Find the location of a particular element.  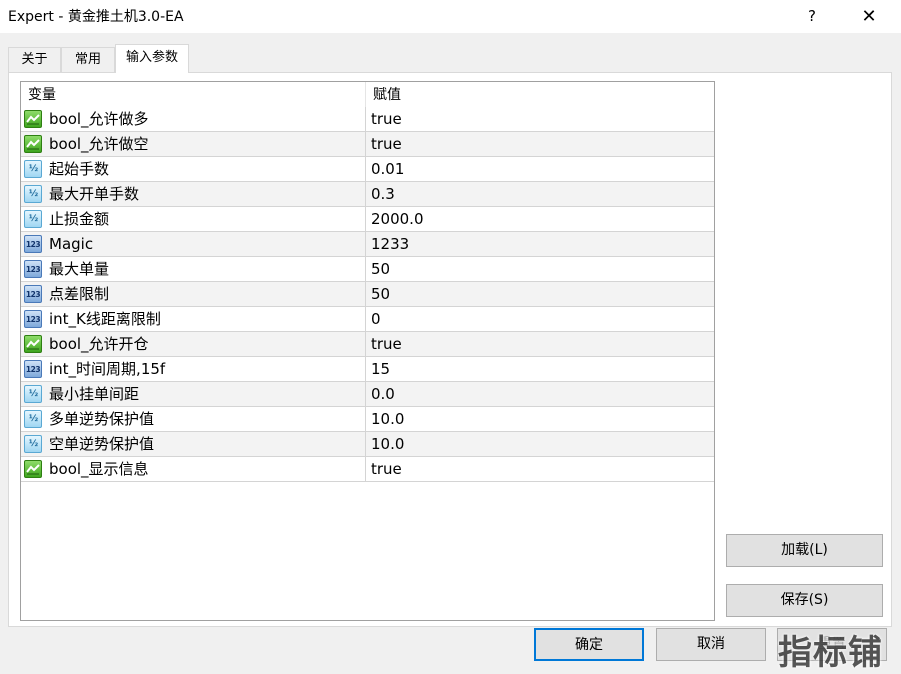

variable-name: bool_允许做空 is located at coordinates (99, 144).